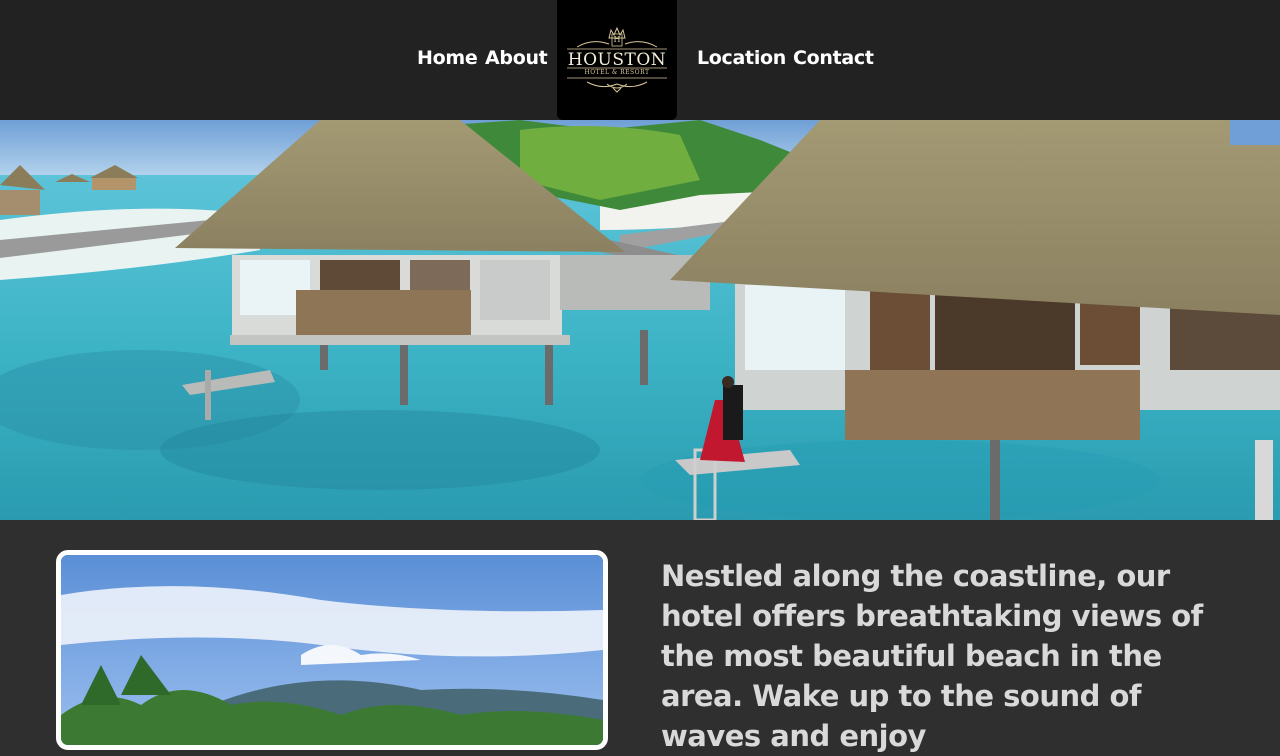 This screenshot has height=756, width=1280. I want to click on nav-link-home: Home, so click(447, 58).